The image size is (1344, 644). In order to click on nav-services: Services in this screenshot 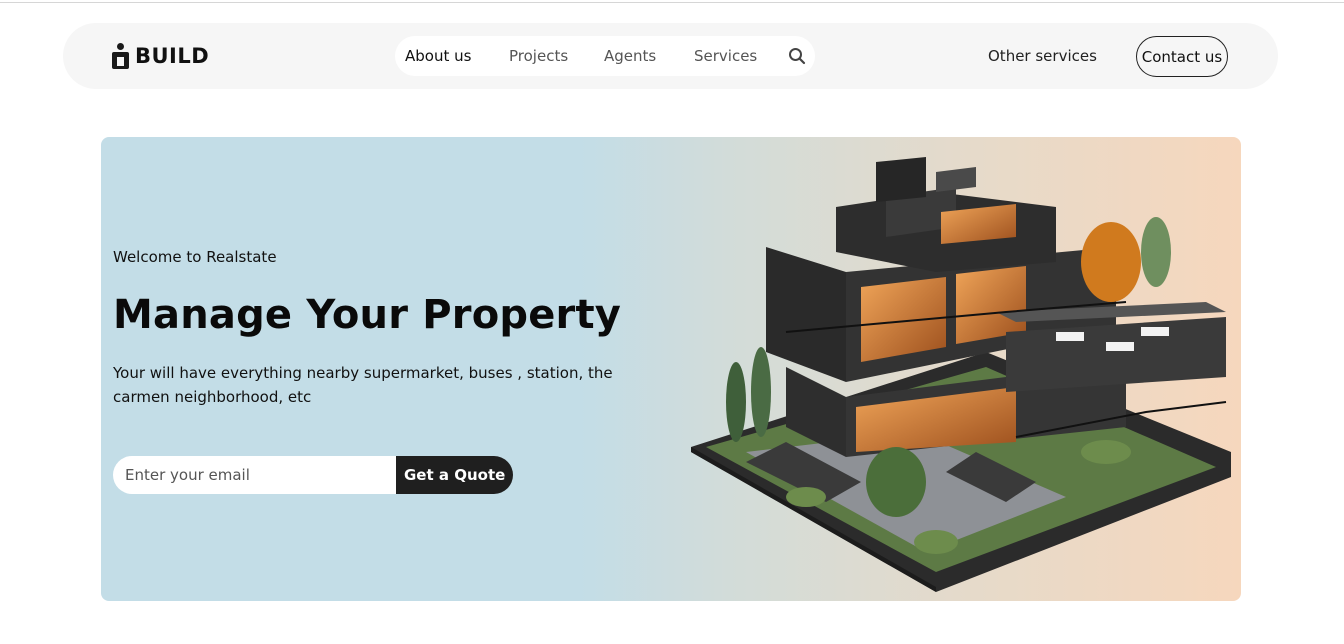, I will do `click(725, 56)`.